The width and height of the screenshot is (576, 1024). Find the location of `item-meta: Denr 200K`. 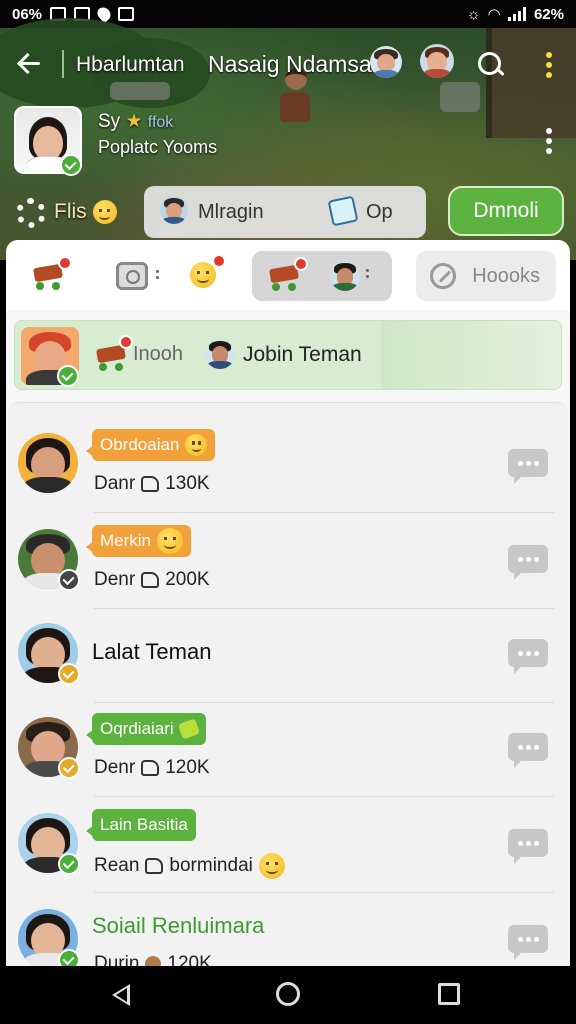

item-meta: Denr 200K is located at coordinates (152, 580).